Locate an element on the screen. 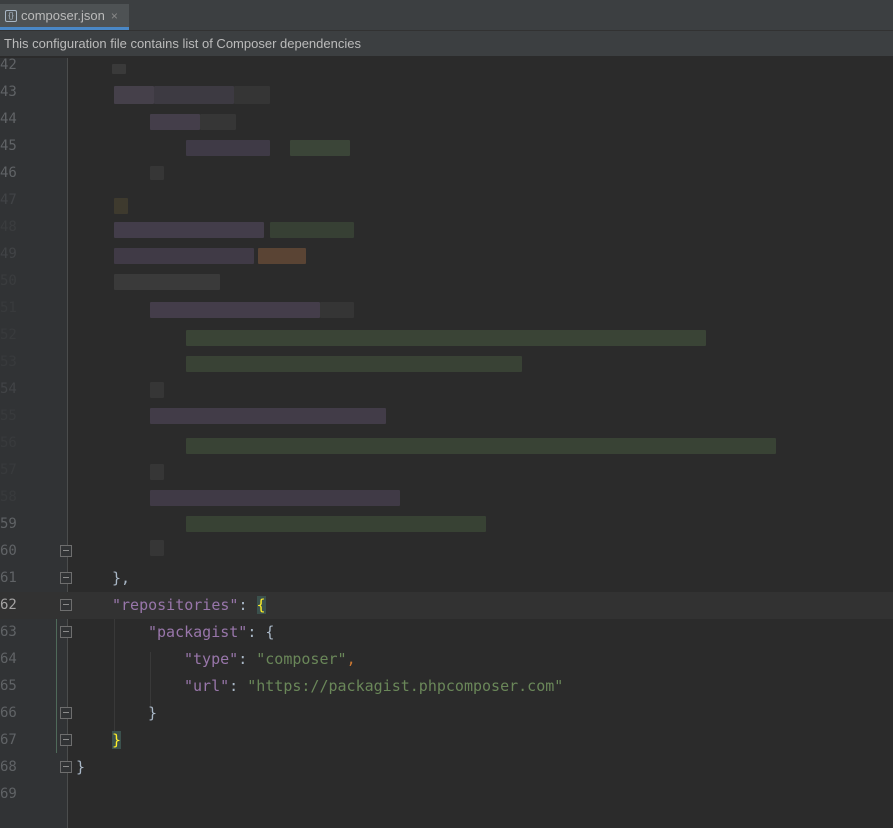  code-line: 58 is located at coordinates (446, 497).